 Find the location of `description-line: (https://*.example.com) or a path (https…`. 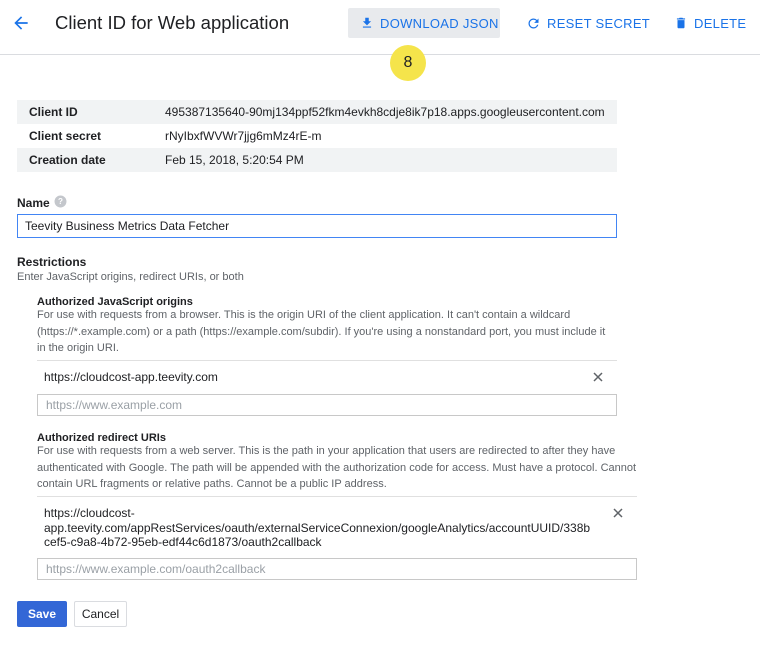

description-line: (https://*.example.com) or a path (https… is located at coordinates (321, 331).